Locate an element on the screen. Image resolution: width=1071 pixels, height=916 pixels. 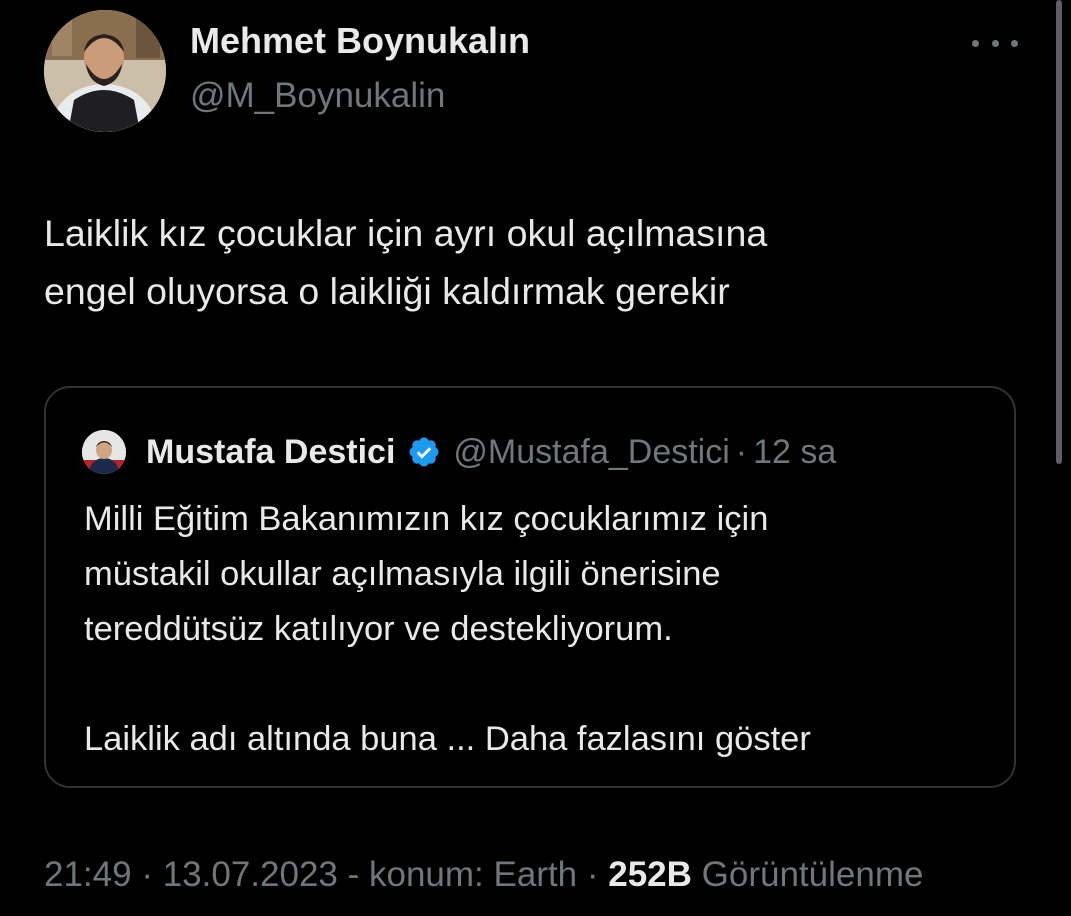
tweet-date: 13.07.2023 is located at coordinates (250, 874).